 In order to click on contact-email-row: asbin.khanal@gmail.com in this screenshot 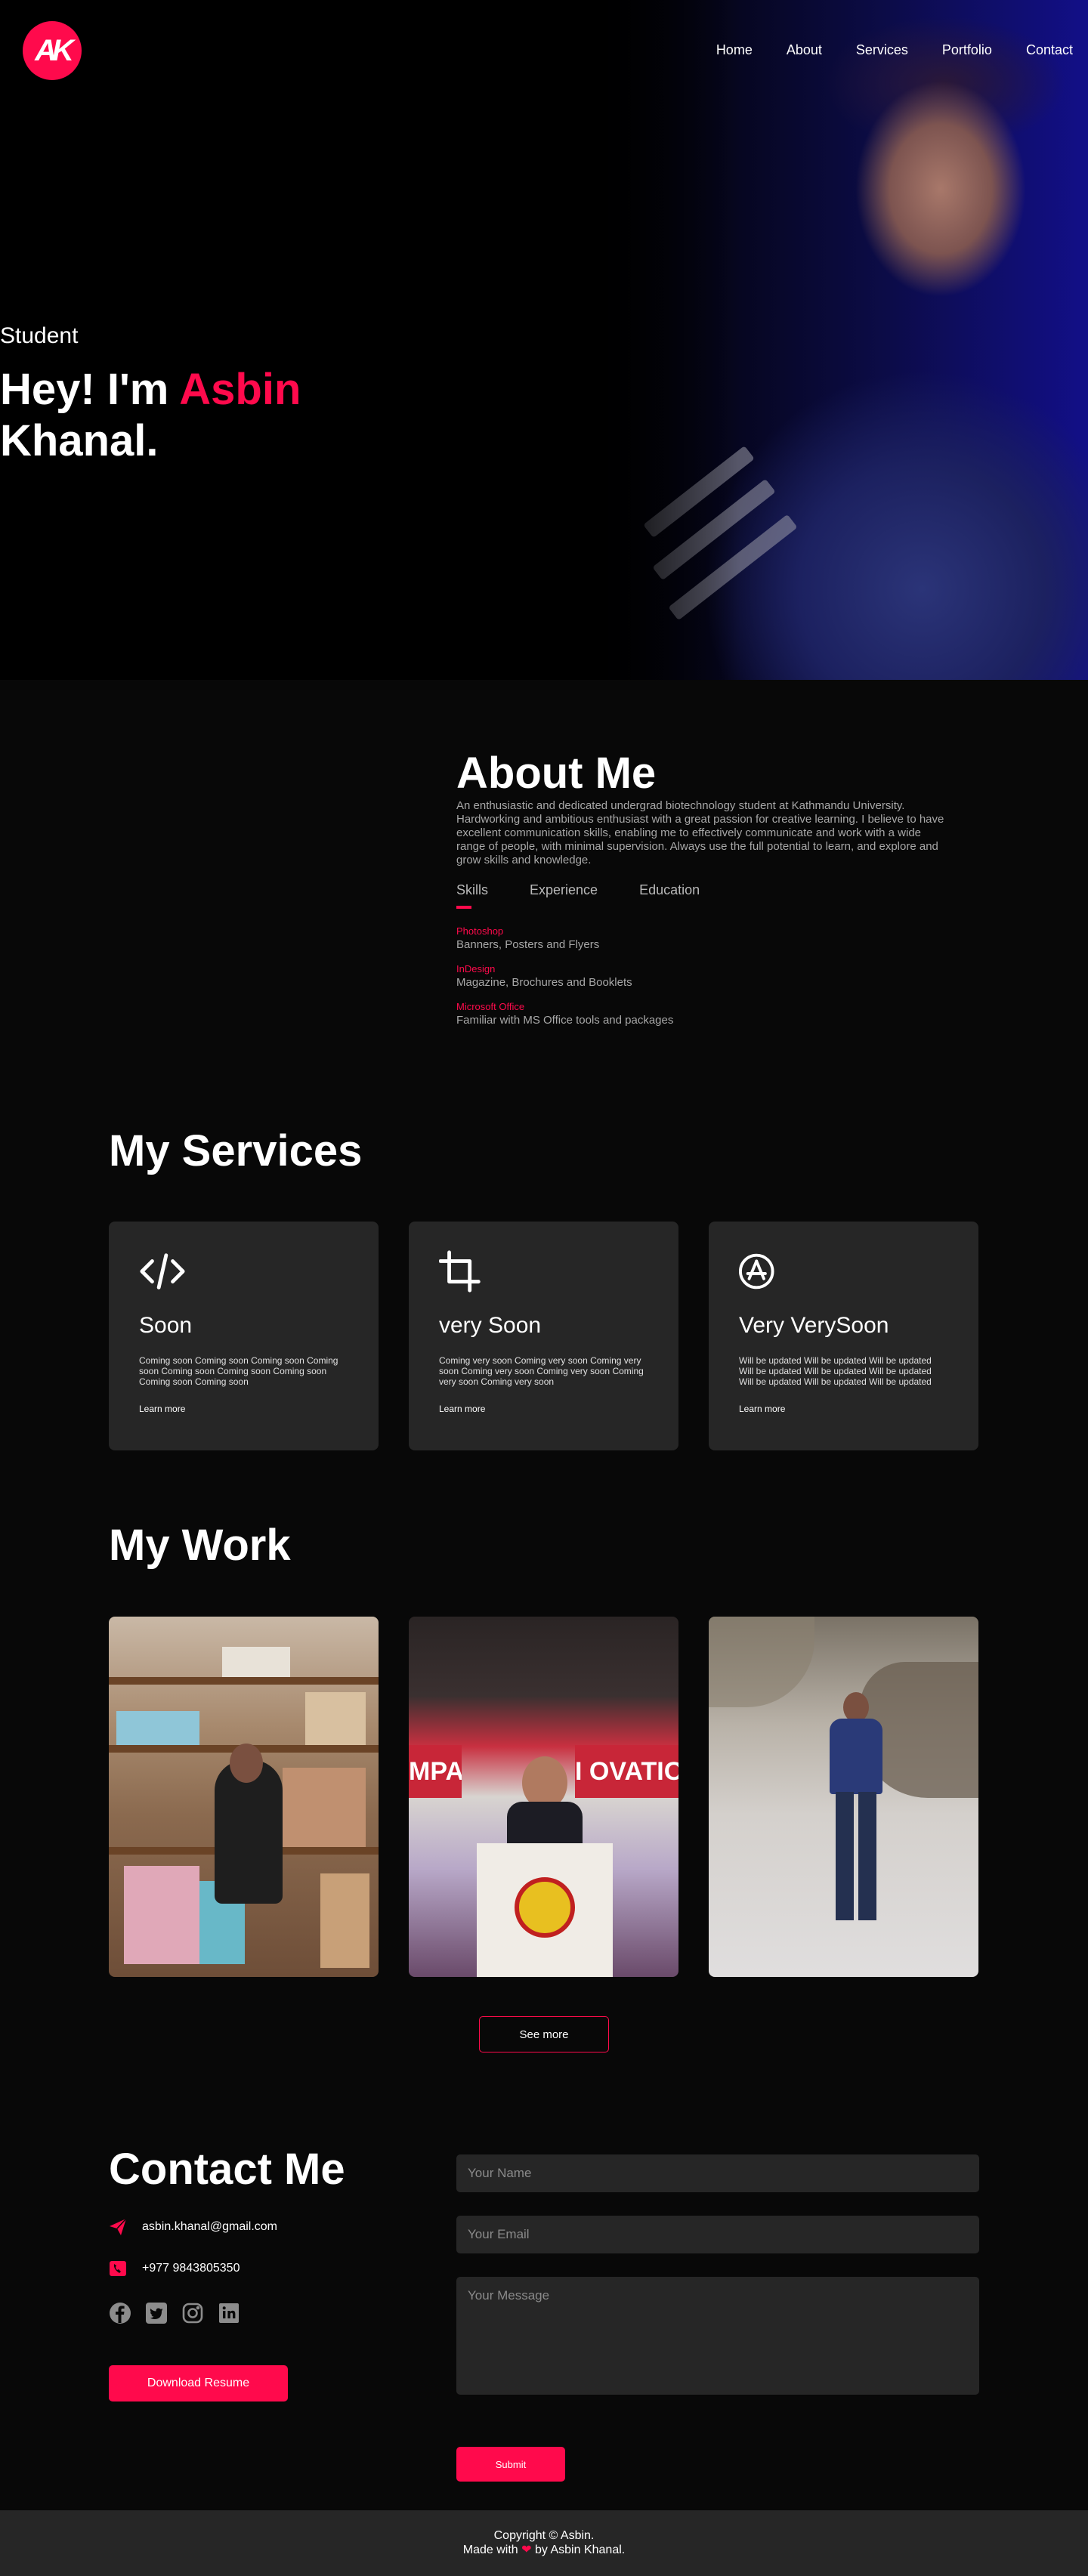, I will do `click(193, 2227)`.